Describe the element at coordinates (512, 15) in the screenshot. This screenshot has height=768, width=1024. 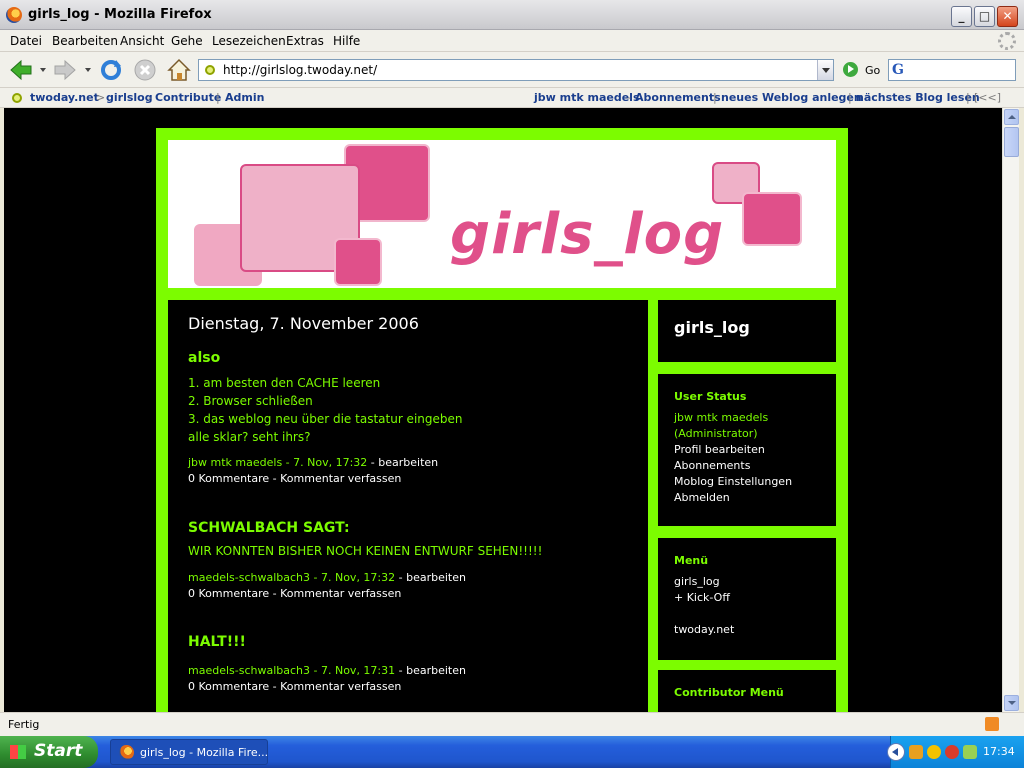
I see `window-titlebar: girls_log - Mozilla Firefox _ □ ✕` at that location.